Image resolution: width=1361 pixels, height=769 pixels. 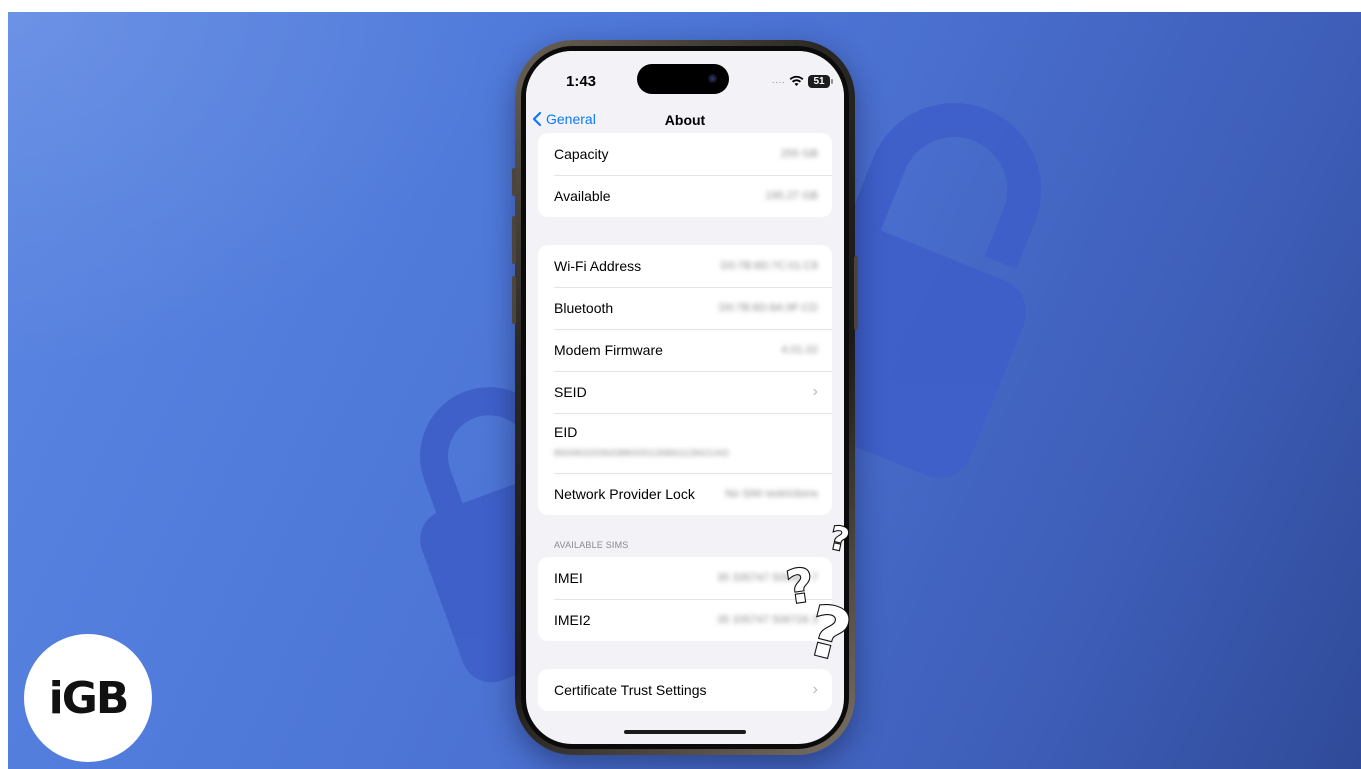 What do you see at coordinates (598, 266) in the screenshot?
I see `row-label: Wi-Fi Address` at bounding box center [598, 266].